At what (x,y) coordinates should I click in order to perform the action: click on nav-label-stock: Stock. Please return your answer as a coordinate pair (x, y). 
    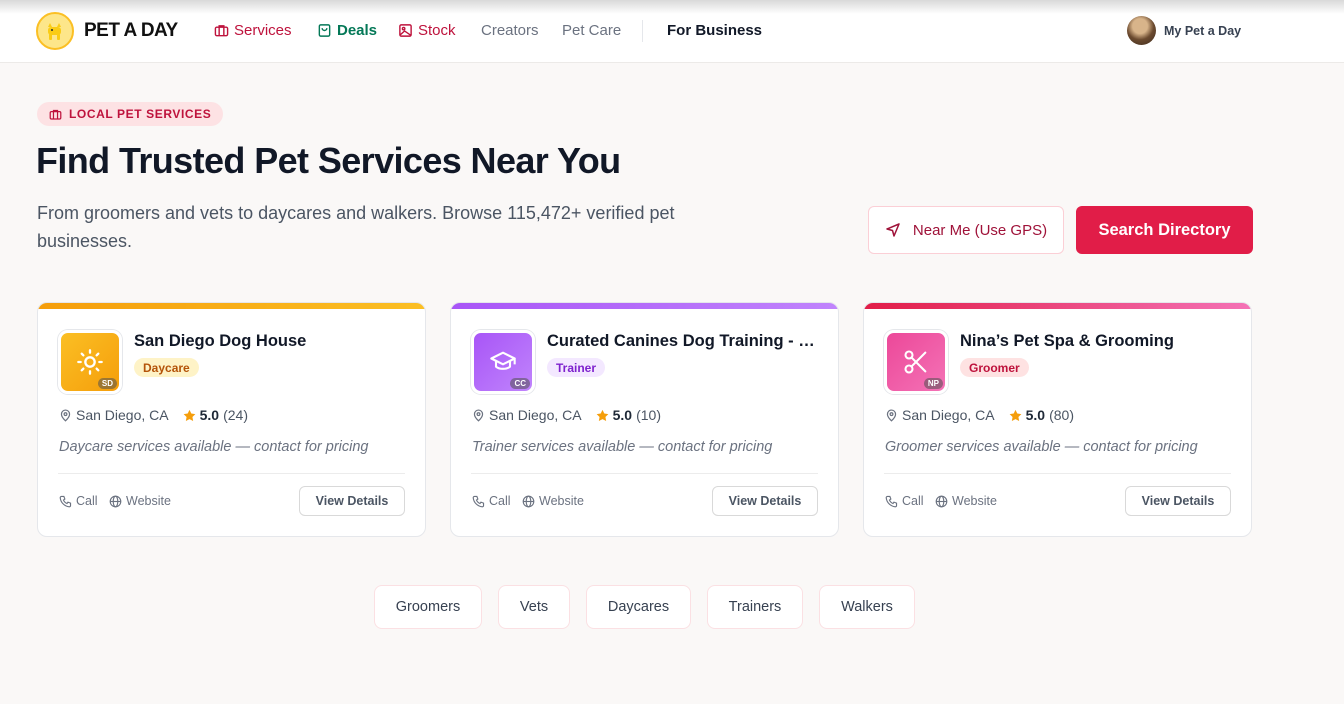
    Looking at the image, I should click on (437, 30).